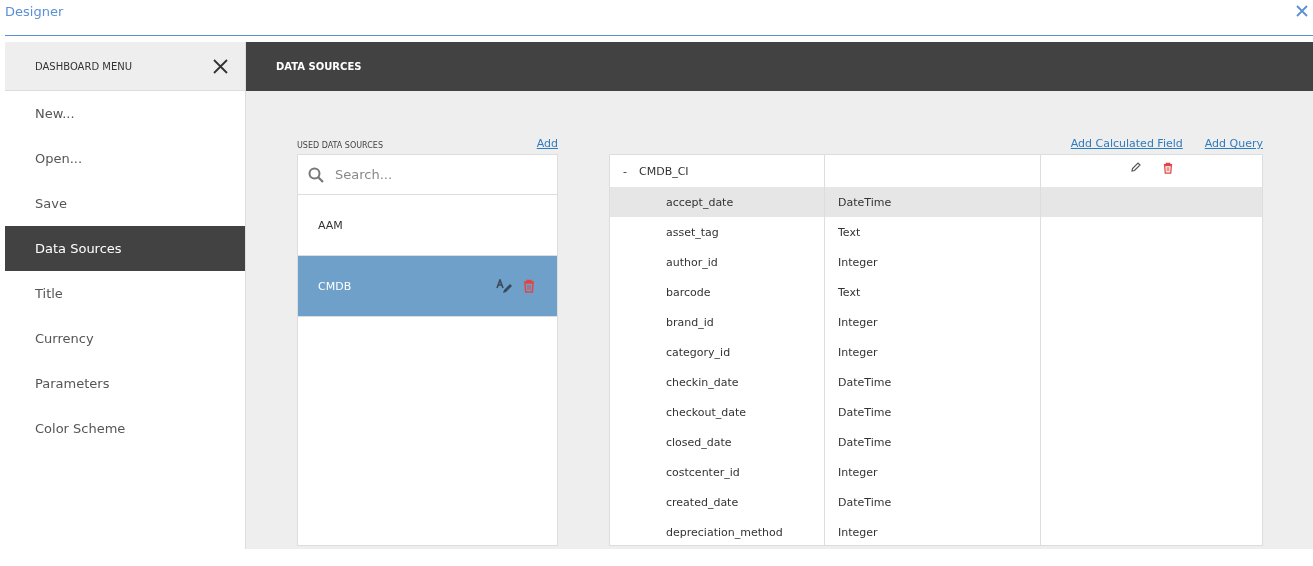 The height and width of the screenshot is (566, 1313). Describe the element at coordinates (936, 232) in the screenshot. I see `field-row: asset_tag Text` at that location.